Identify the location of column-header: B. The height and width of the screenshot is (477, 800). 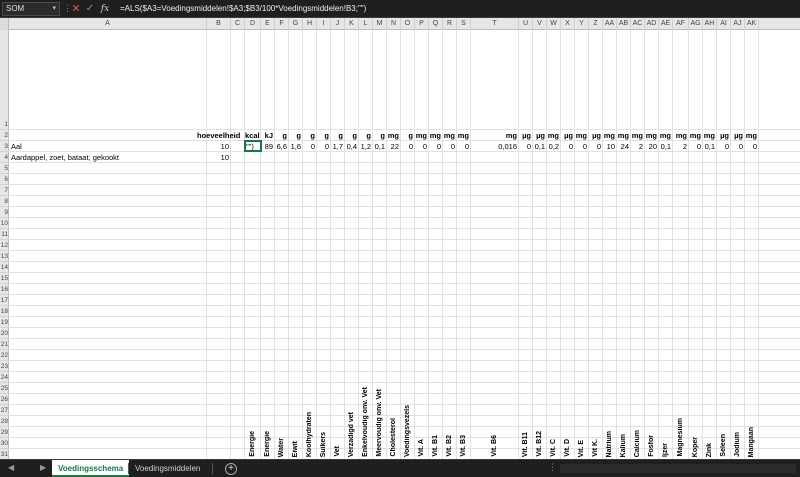
(219, 24).